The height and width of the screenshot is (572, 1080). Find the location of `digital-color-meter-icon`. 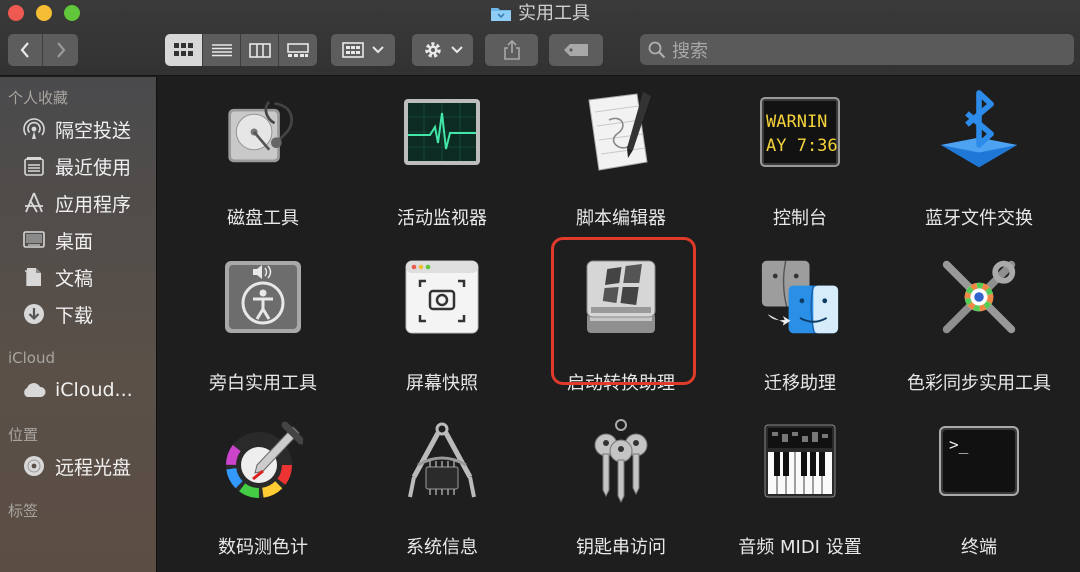

digital-color-meter-icon is located at coordinates (263, 461).